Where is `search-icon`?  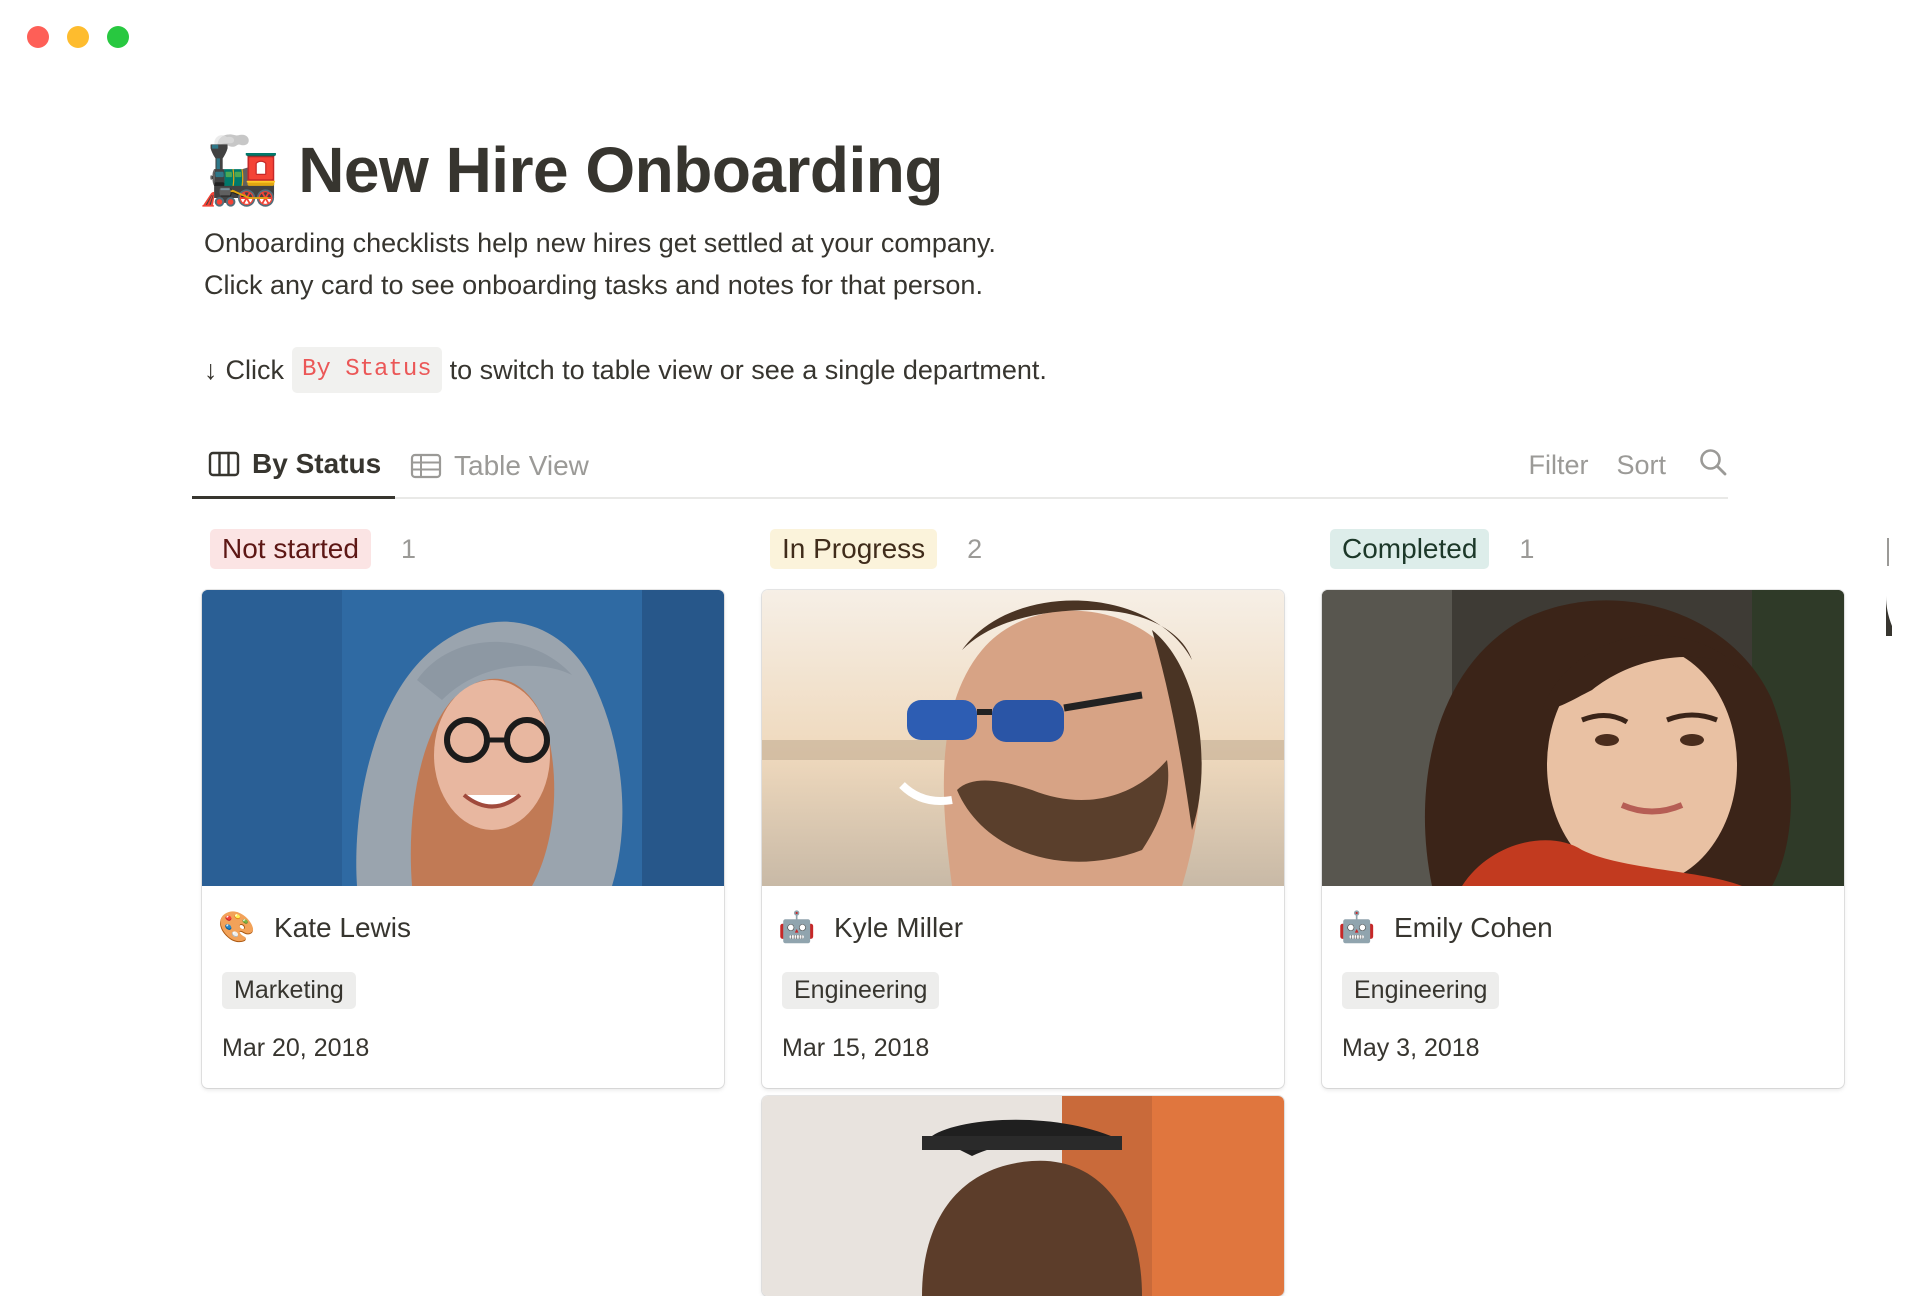
search-icon is located at coordinates (1713, 465).